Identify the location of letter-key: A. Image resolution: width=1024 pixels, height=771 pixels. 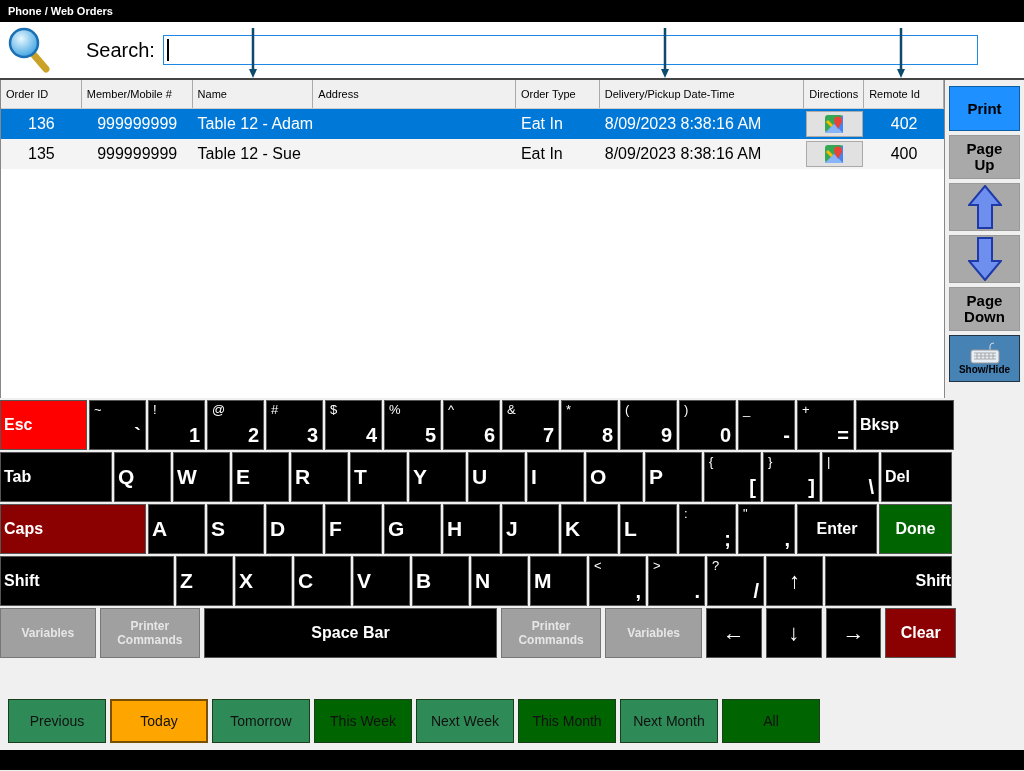
(176, 529).